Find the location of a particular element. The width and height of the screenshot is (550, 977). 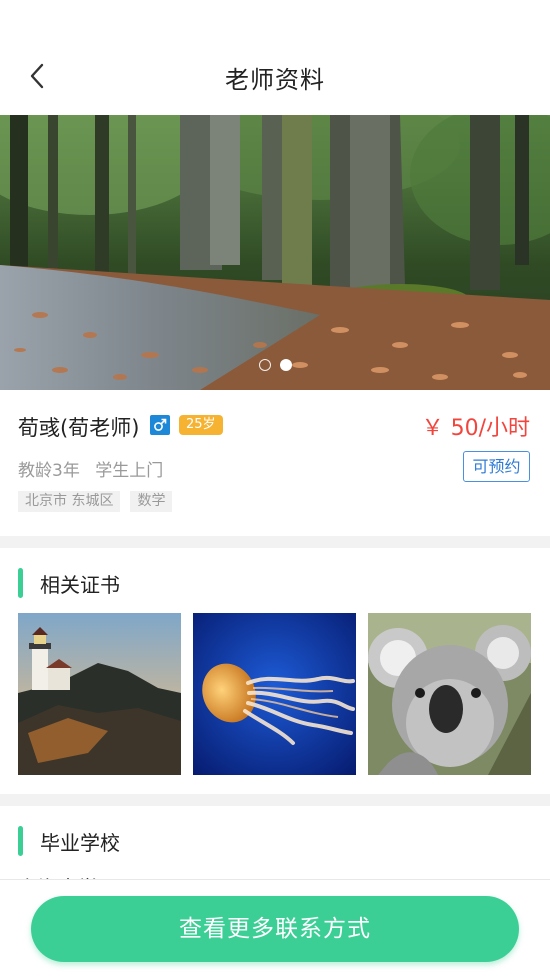

bottom-action-bar: 查看更多联系方式 is located at coordinates (275, 928).